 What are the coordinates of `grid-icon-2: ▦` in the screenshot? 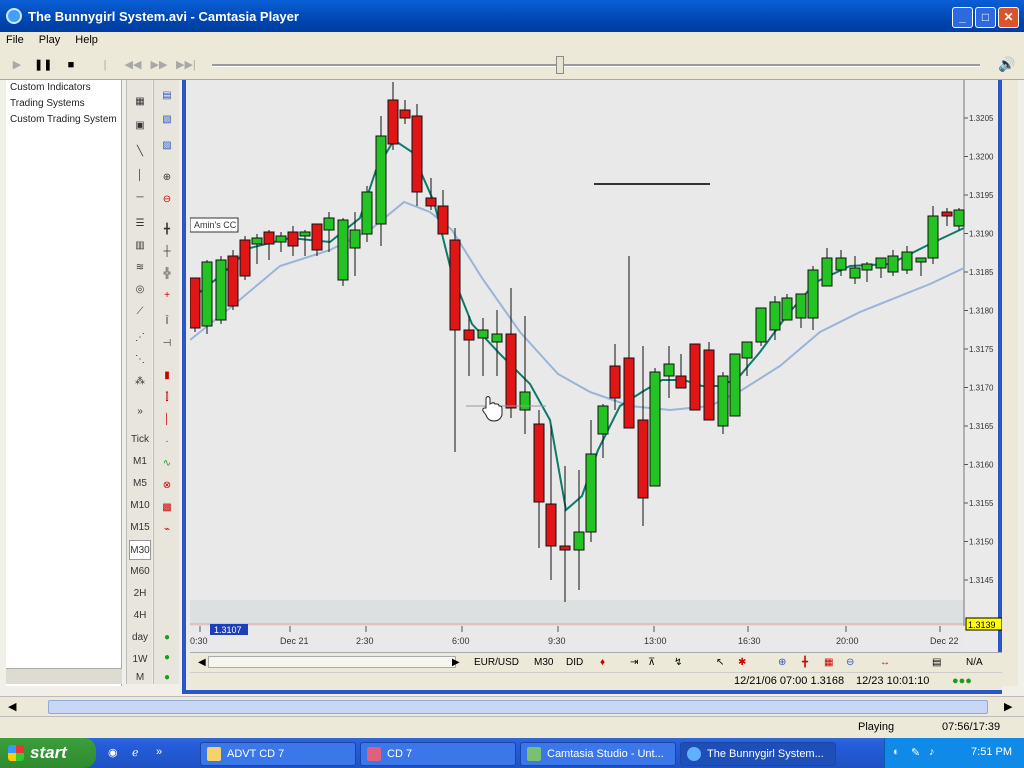 It's located at (828, 662).